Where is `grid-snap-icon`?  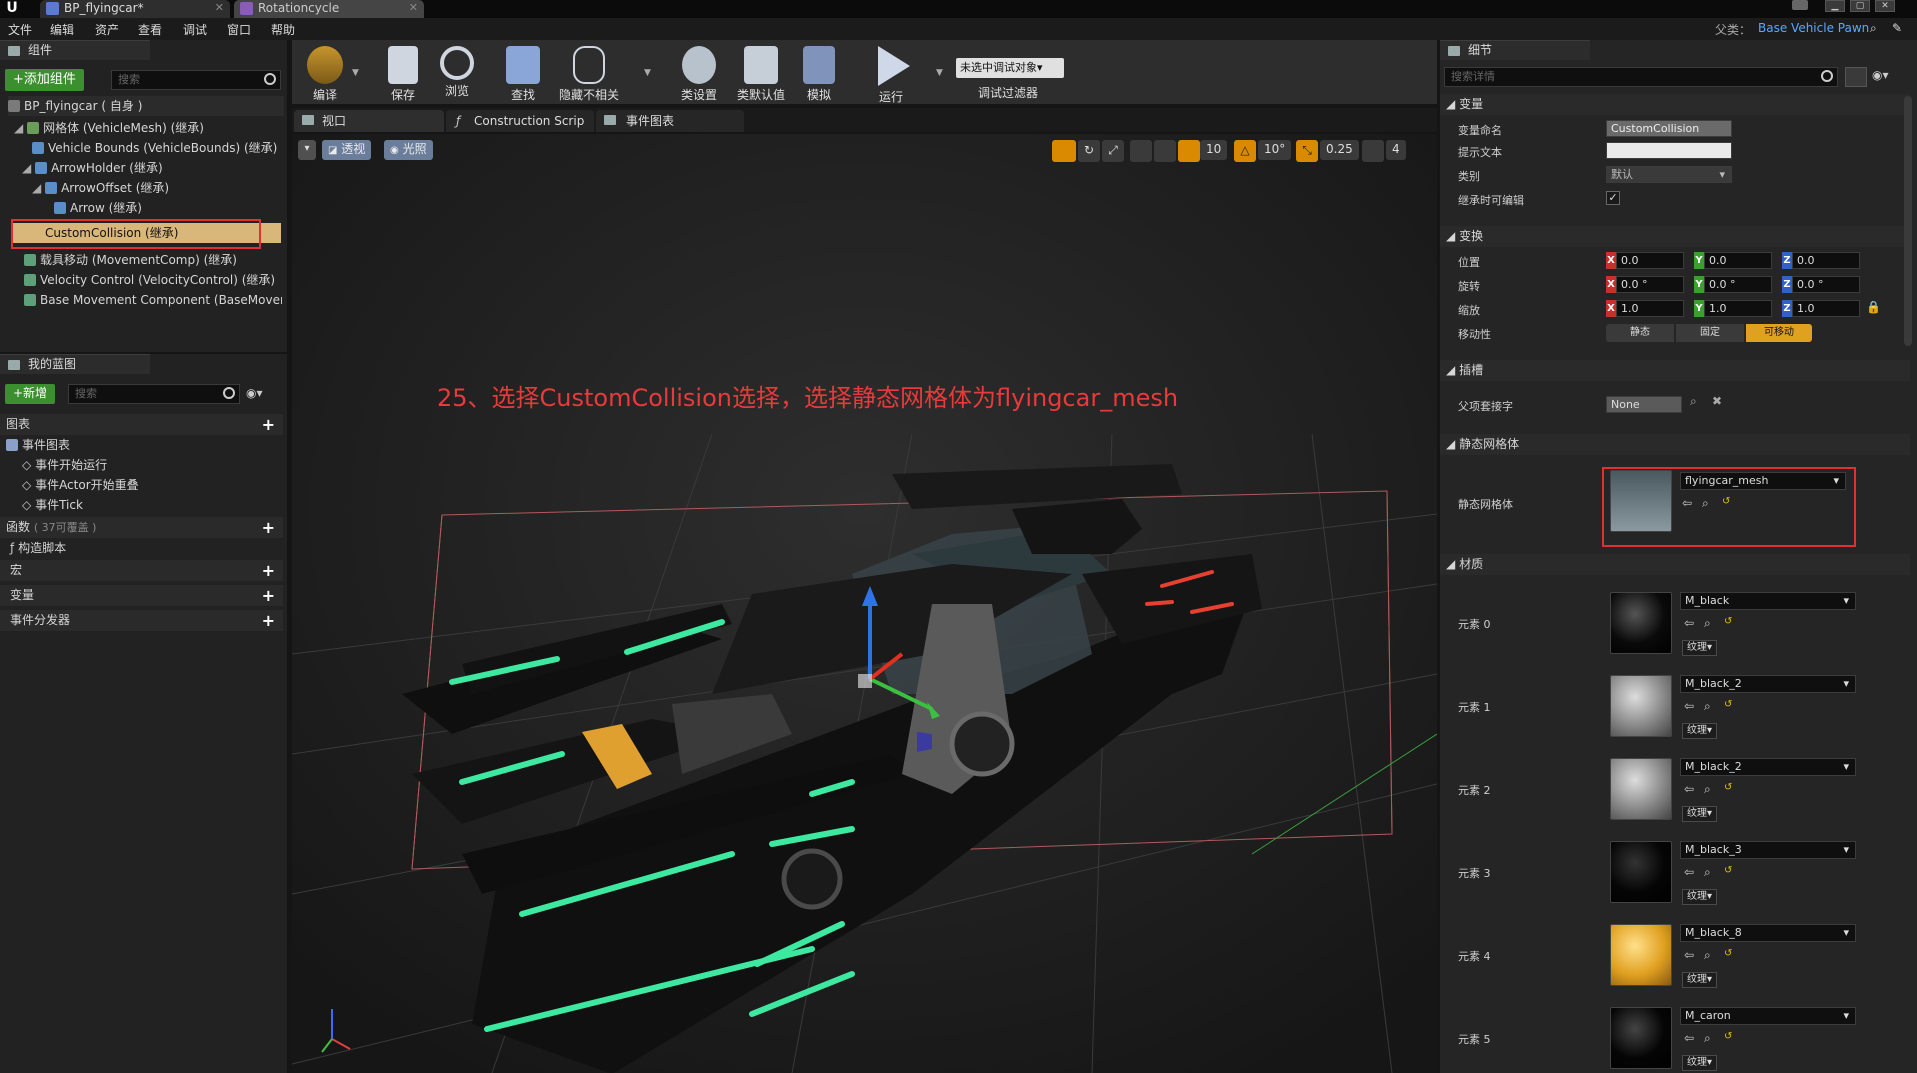 grid-snap-icon is located at coordinates (1189, 151).